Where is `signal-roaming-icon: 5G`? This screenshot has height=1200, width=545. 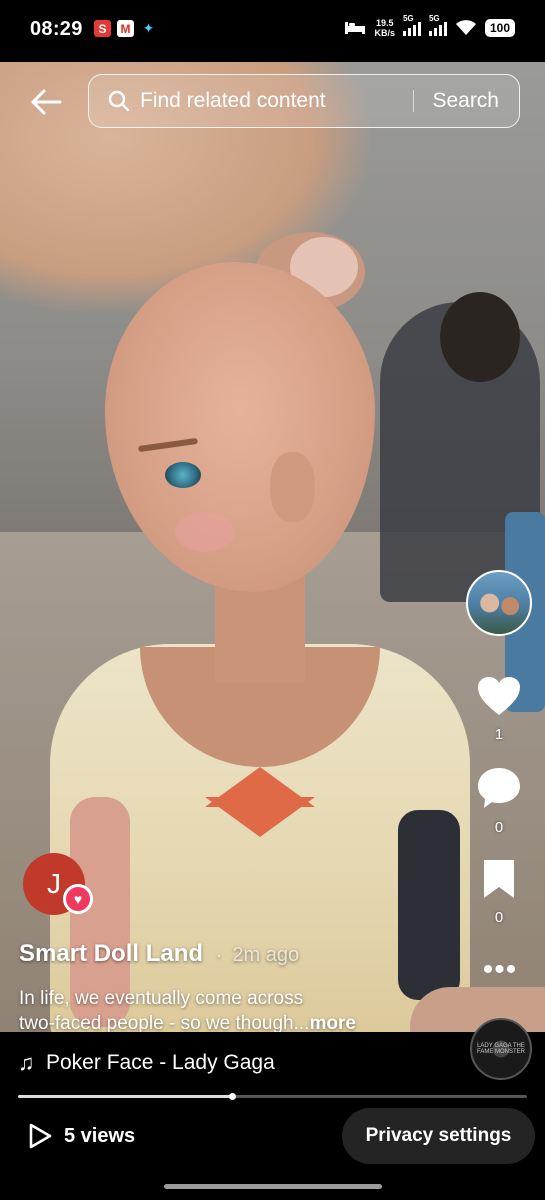 signal-roaming-icon: 5G is located at coordinates (437, 25).